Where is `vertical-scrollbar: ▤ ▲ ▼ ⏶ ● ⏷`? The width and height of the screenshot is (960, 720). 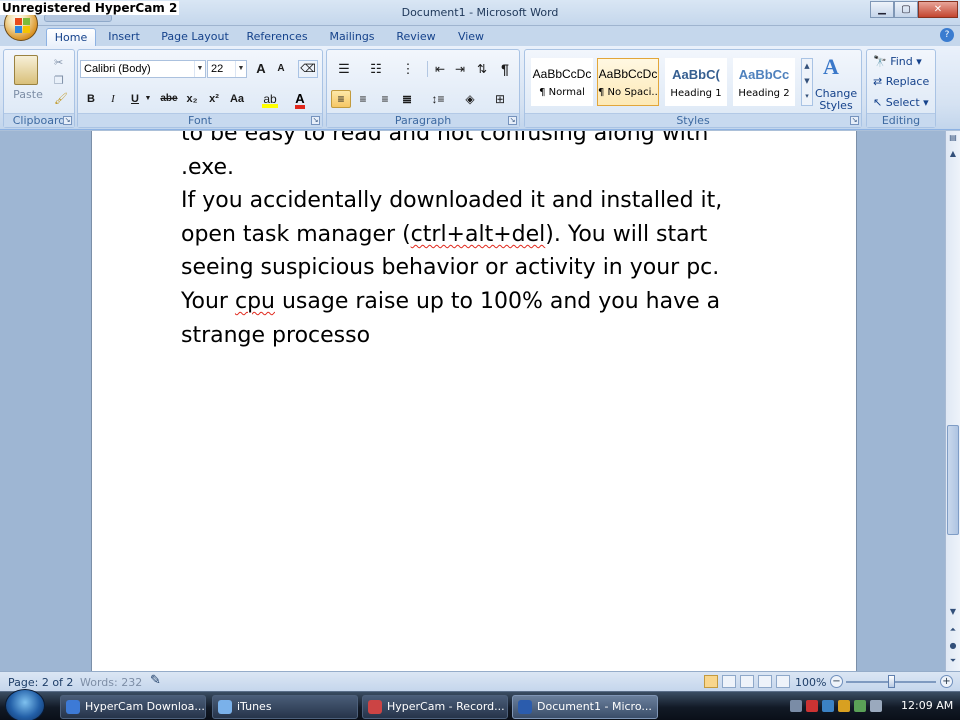 vertical-scrollbar: ▤ ▲ ▼ ⏶ ● ⏷ is located at coordinates (952, 401).